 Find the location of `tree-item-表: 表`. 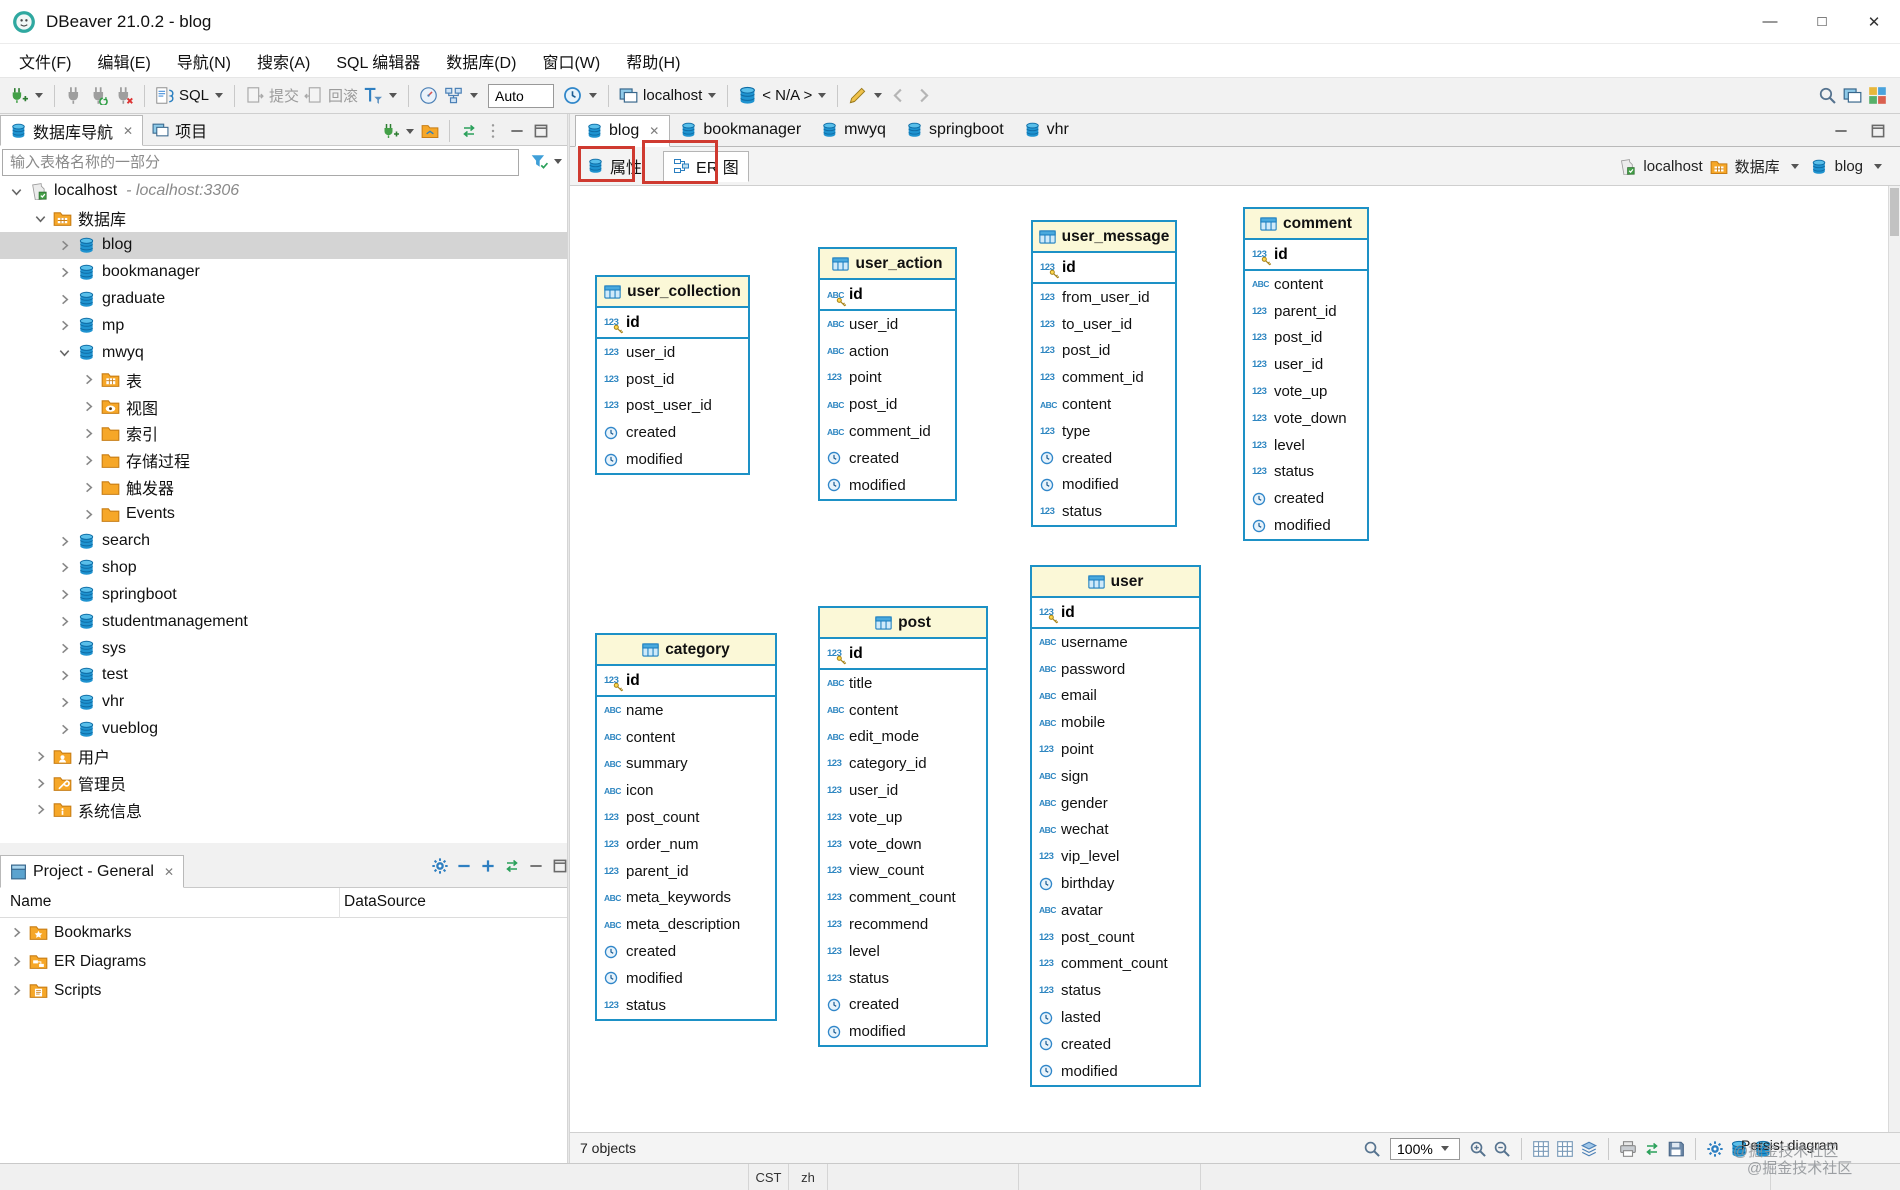

tree-item-表: 表 is located at coordinates (283, 379).